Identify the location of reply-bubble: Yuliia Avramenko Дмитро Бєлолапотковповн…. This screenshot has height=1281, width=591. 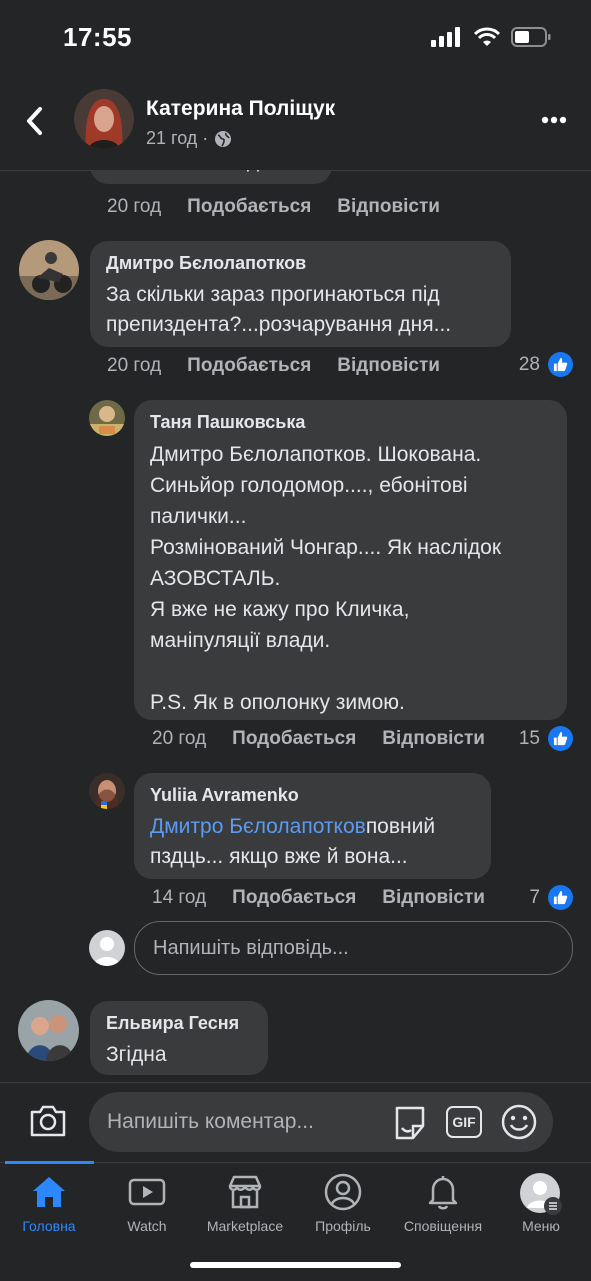
(312, 826).